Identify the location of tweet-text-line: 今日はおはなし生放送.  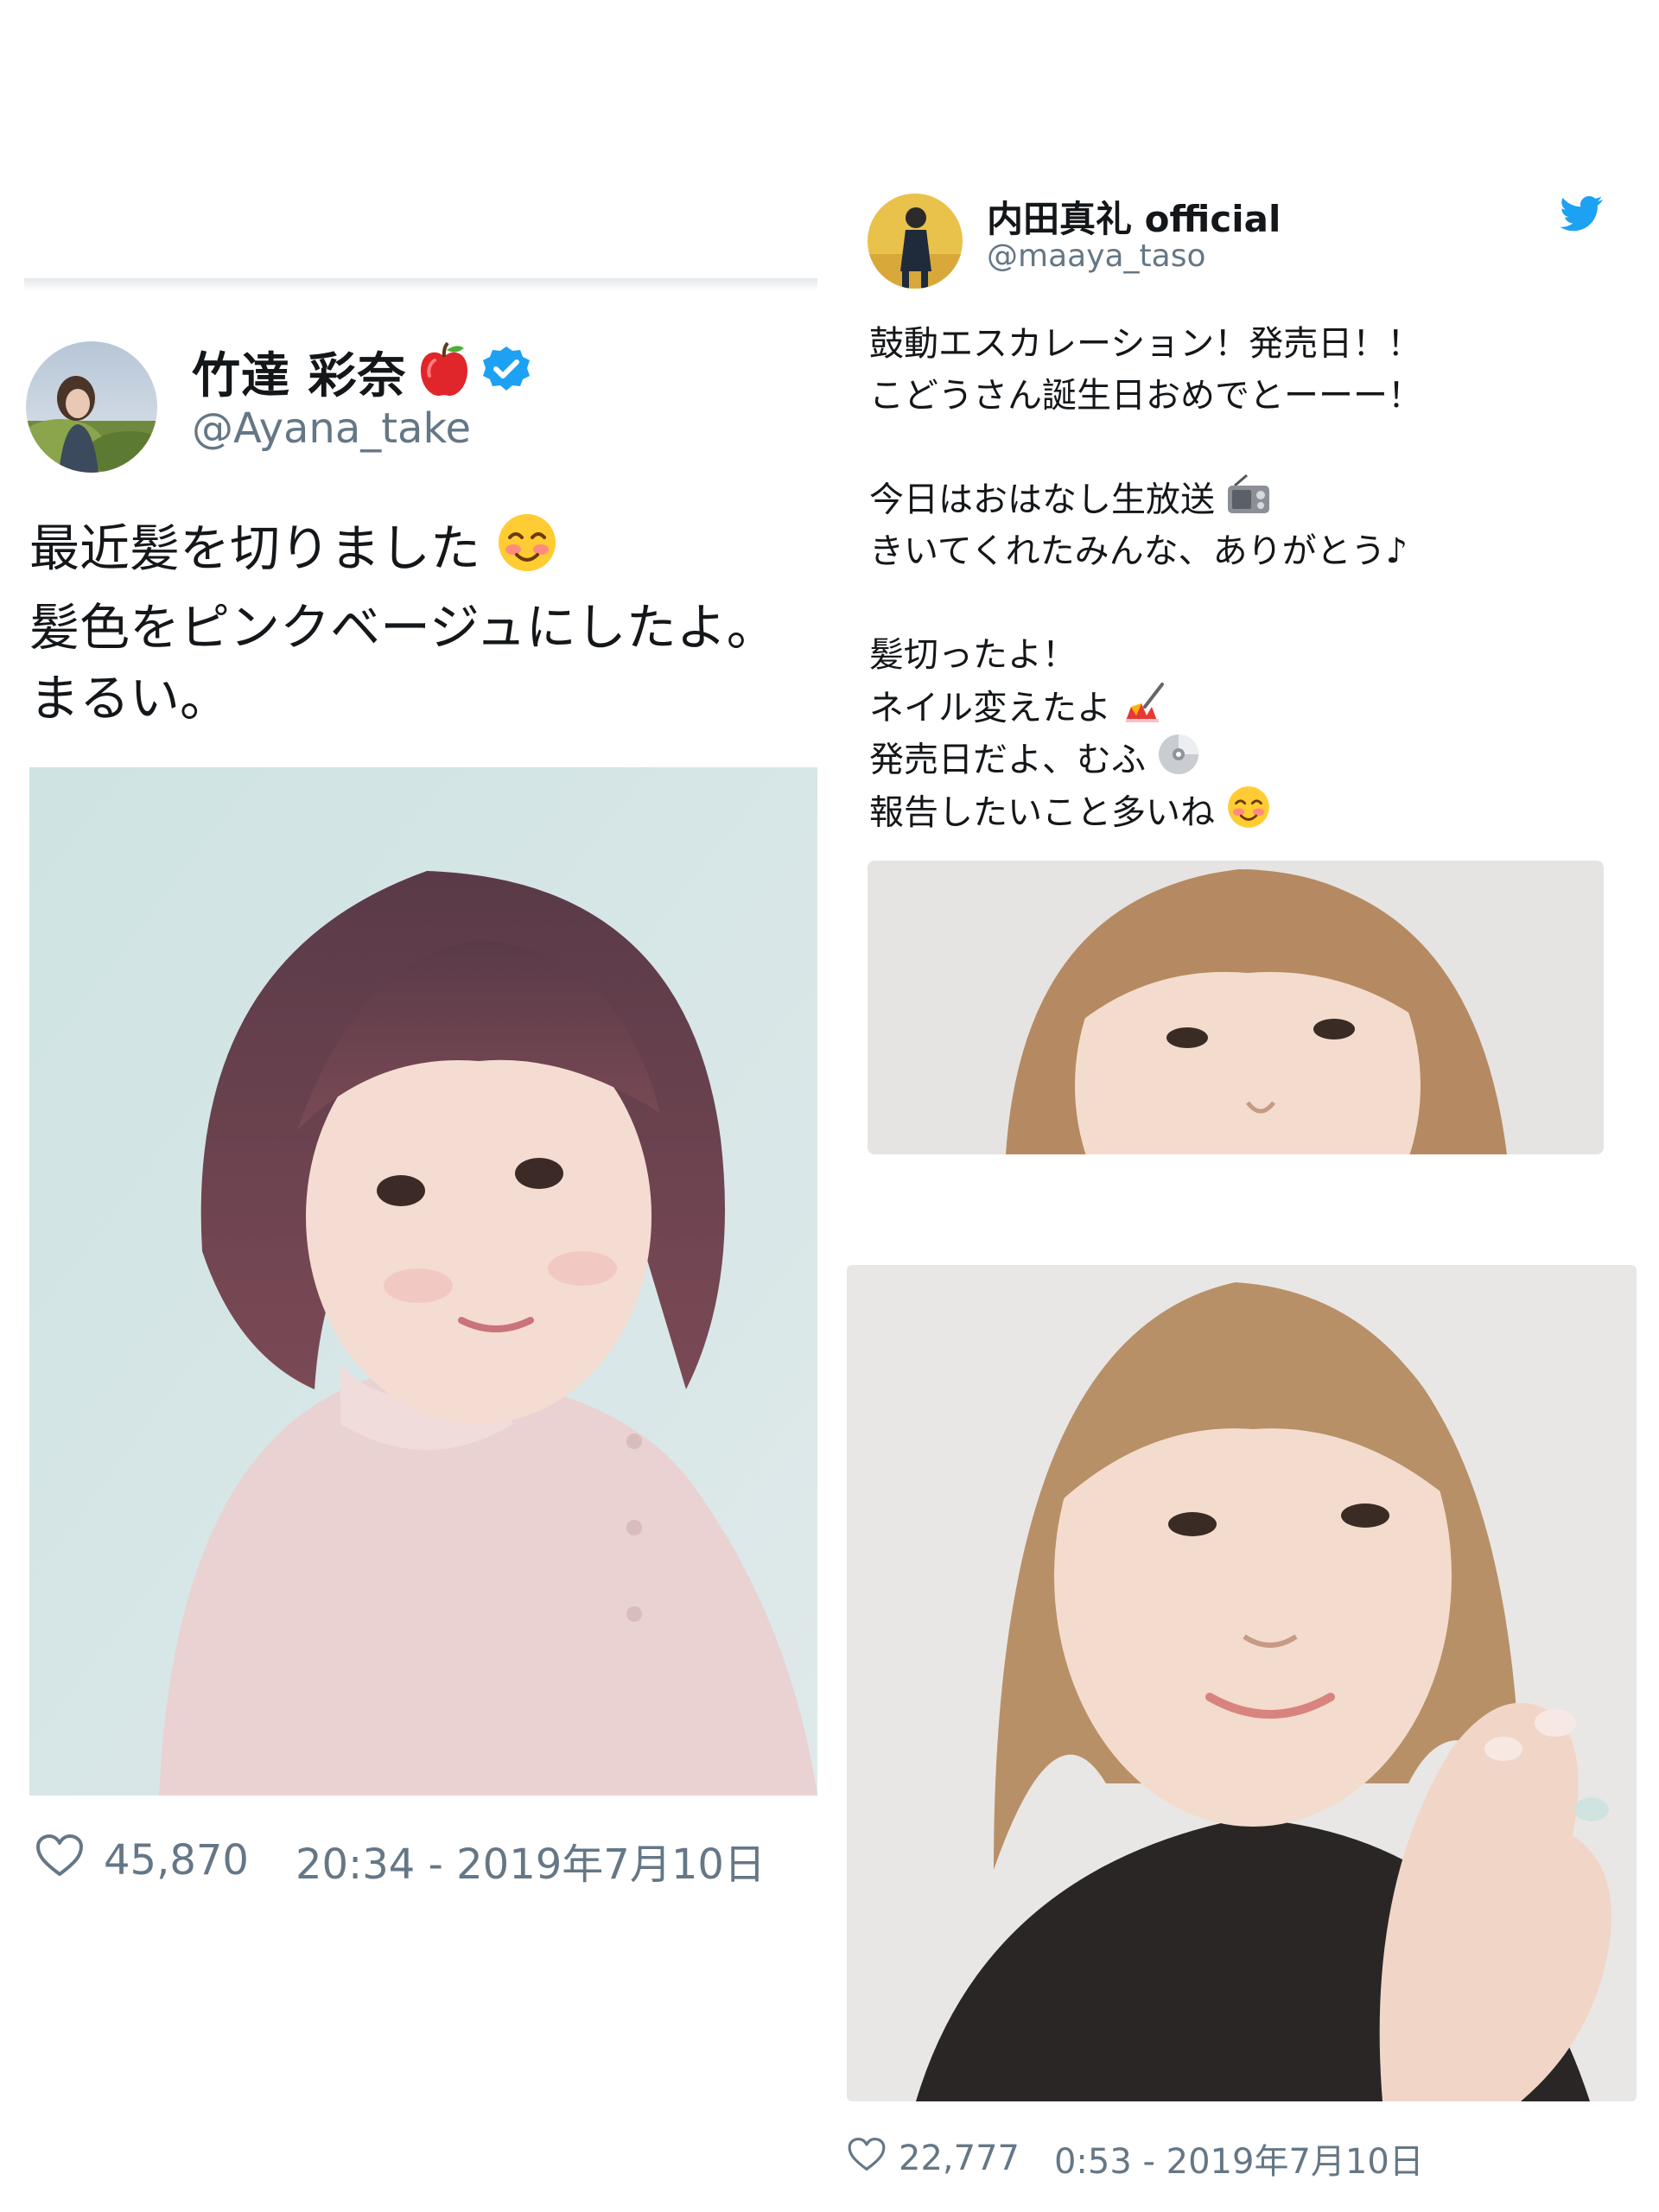
(1249, 500).